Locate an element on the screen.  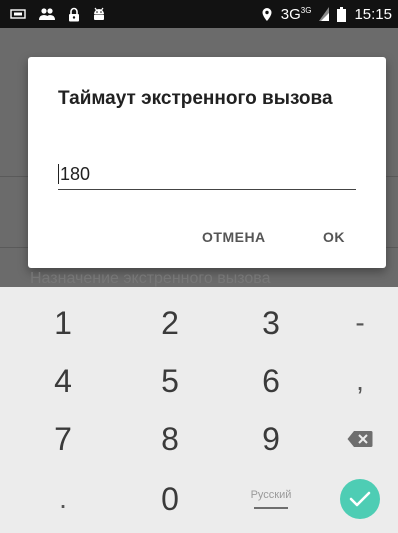
key-7: 7 is located at coordinates (63, 439).